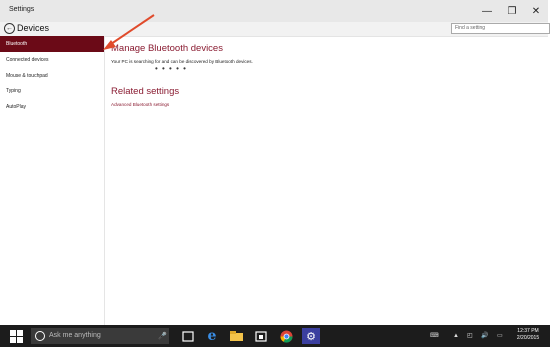  What do you see at coordinates (40, 336) in the screenshot?
I see `cortana-circle-icon` at bounding box center [40, 336].